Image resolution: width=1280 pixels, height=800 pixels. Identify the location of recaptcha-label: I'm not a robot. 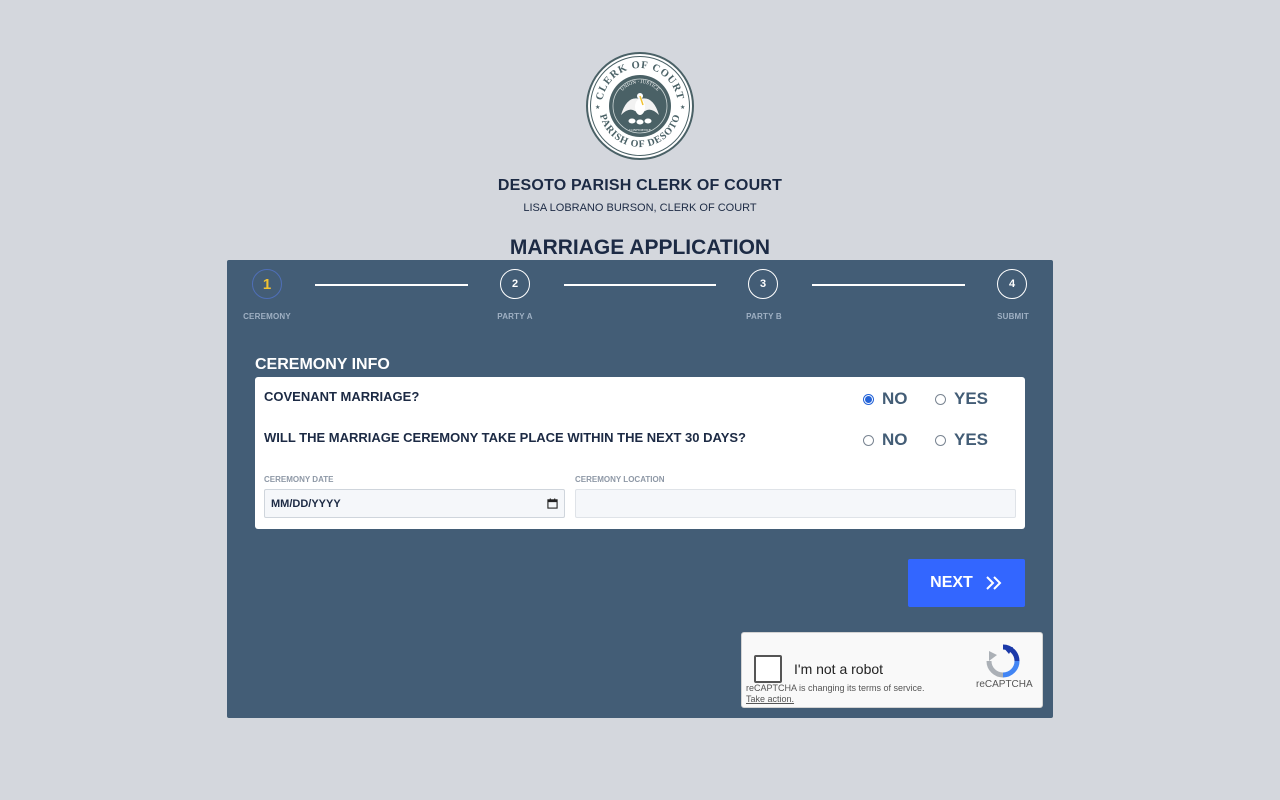
(839, 669).